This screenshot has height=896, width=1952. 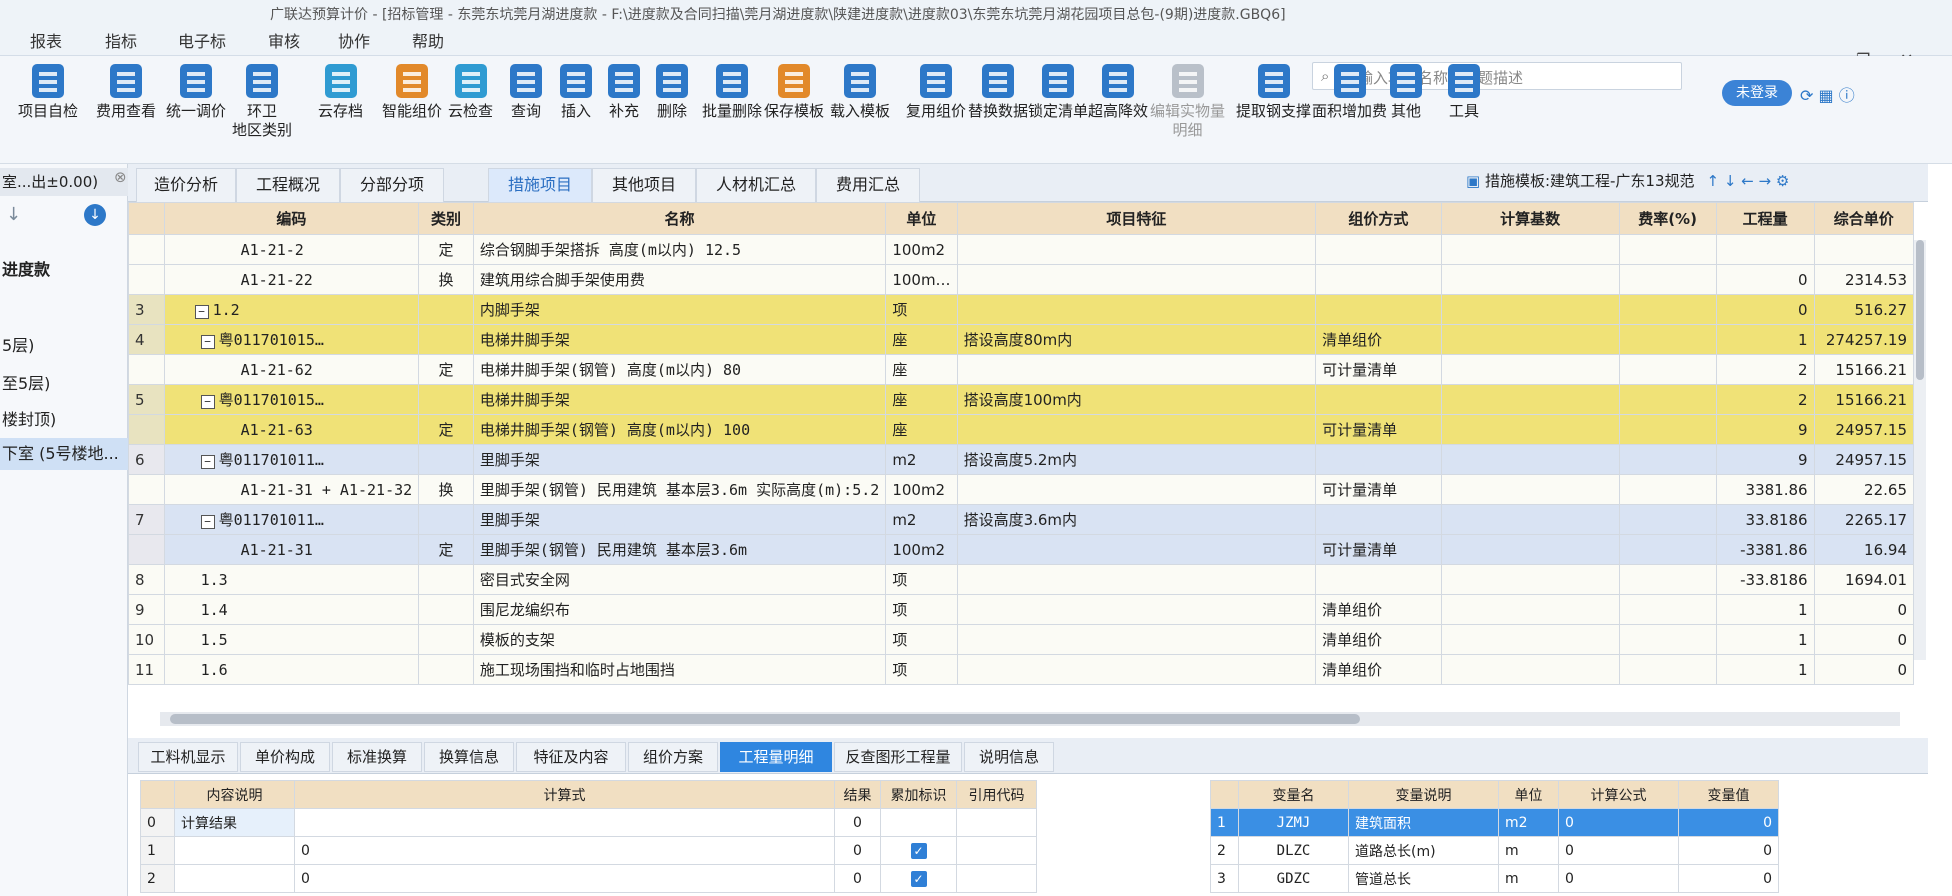 What do you see at coordinates (288, 185) in the screenshot?
I see `tab-overview: 工程概况` at bounding box center [288, 185].